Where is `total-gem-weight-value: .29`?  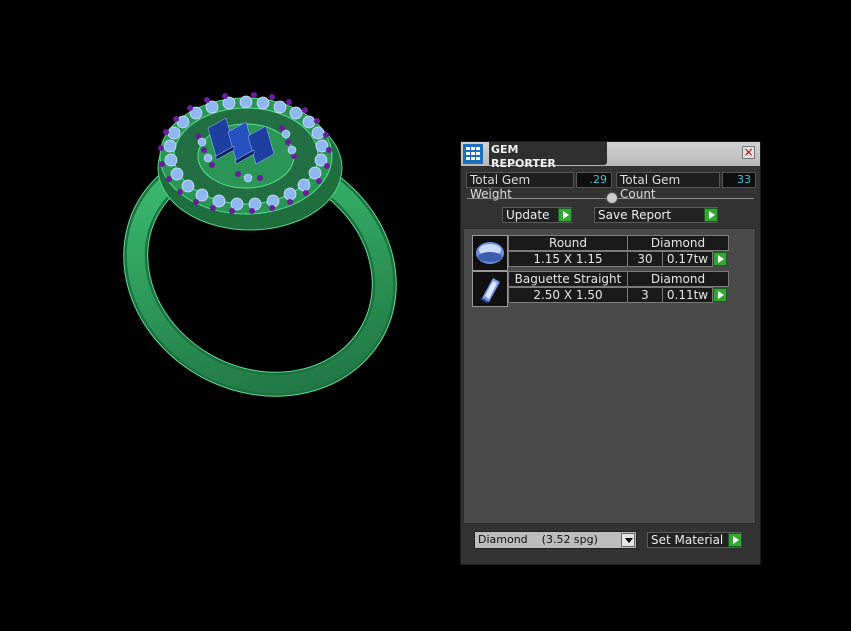
total-gem-weight-value: .29 is located at coordinates (594, 180).